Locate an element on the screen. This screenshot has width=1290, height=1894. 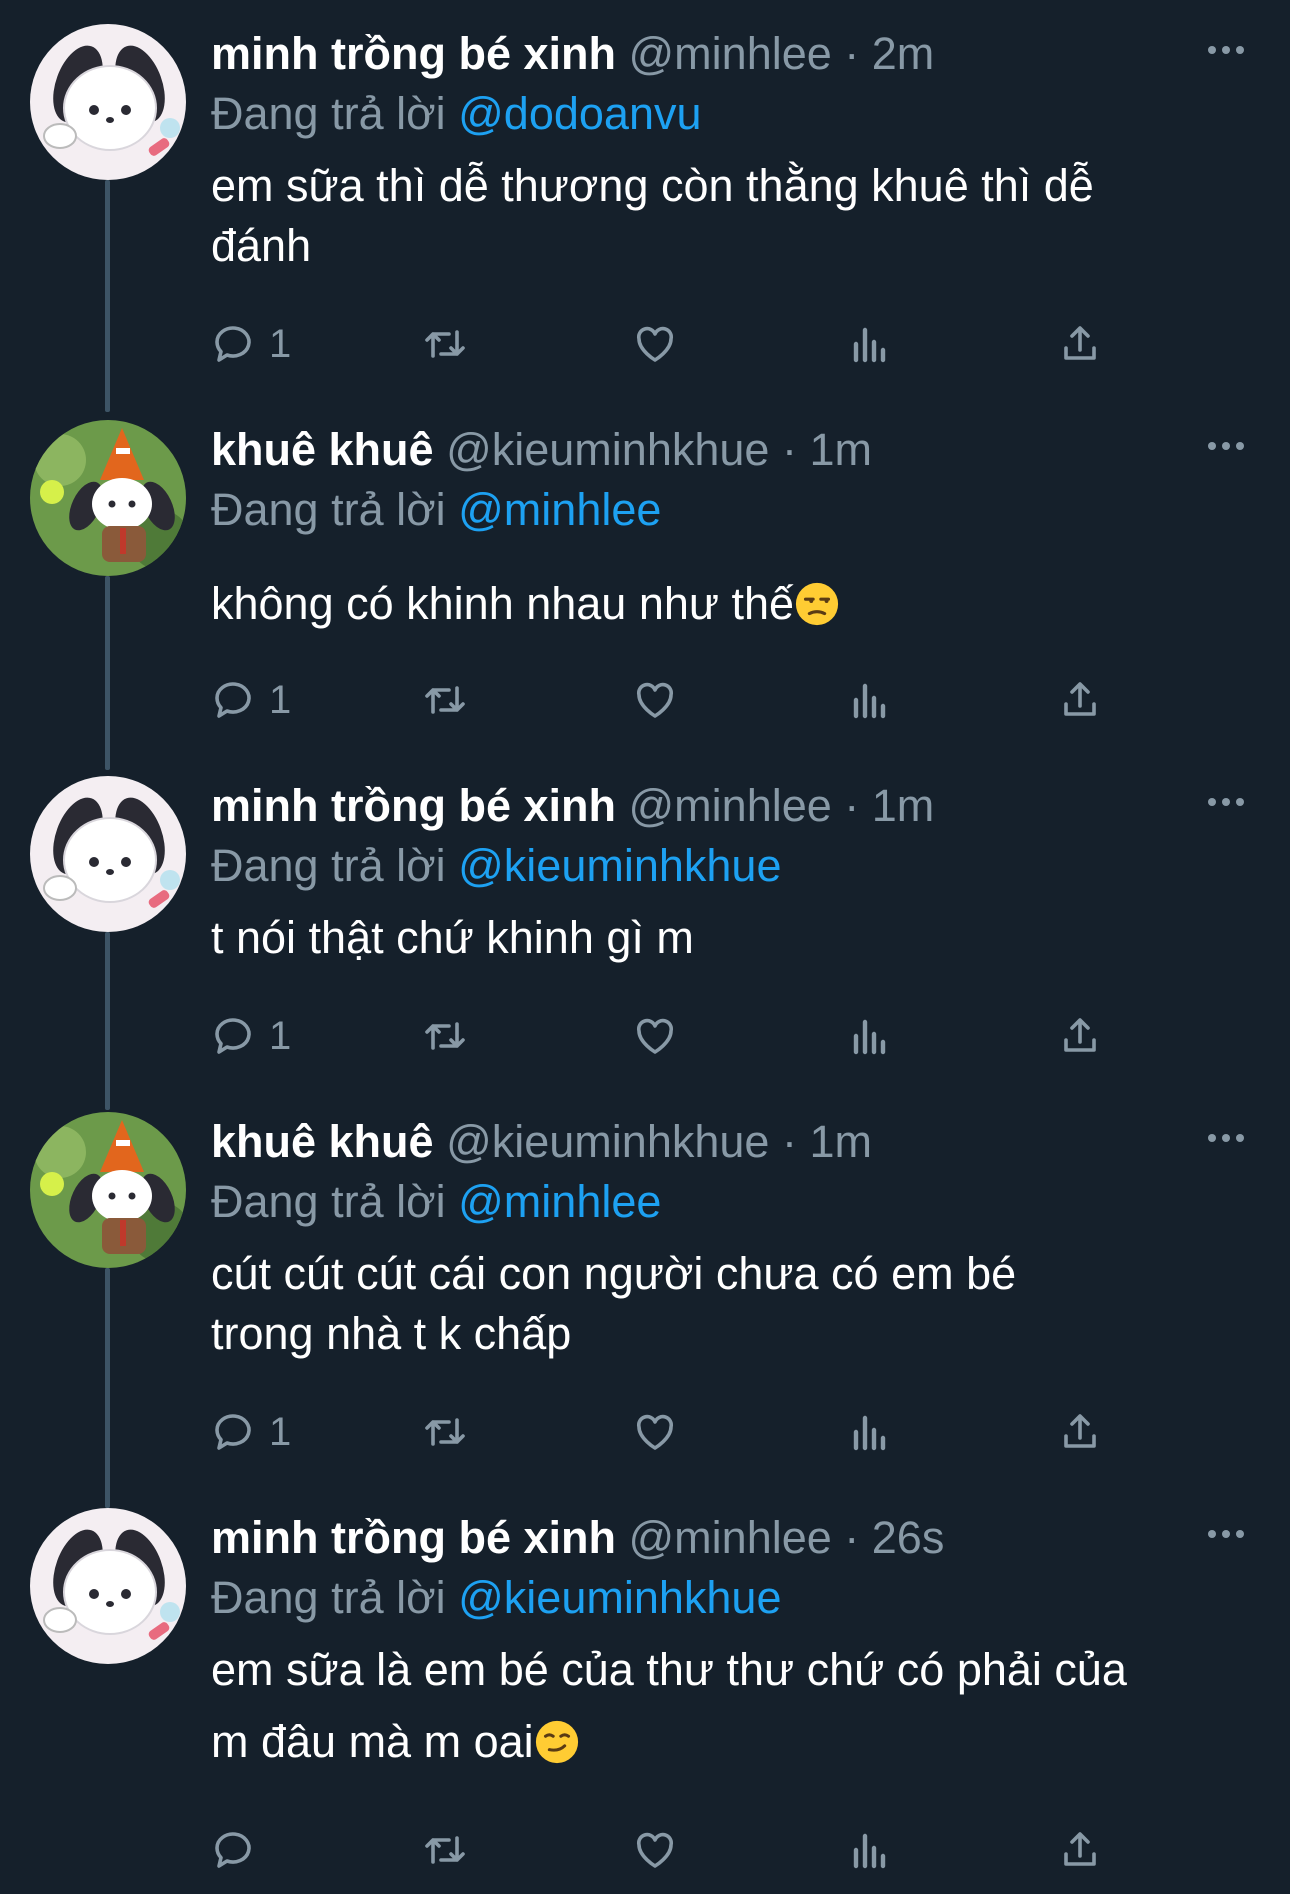
mention-link: @dodoanvu is located at coordinates (579, 113).